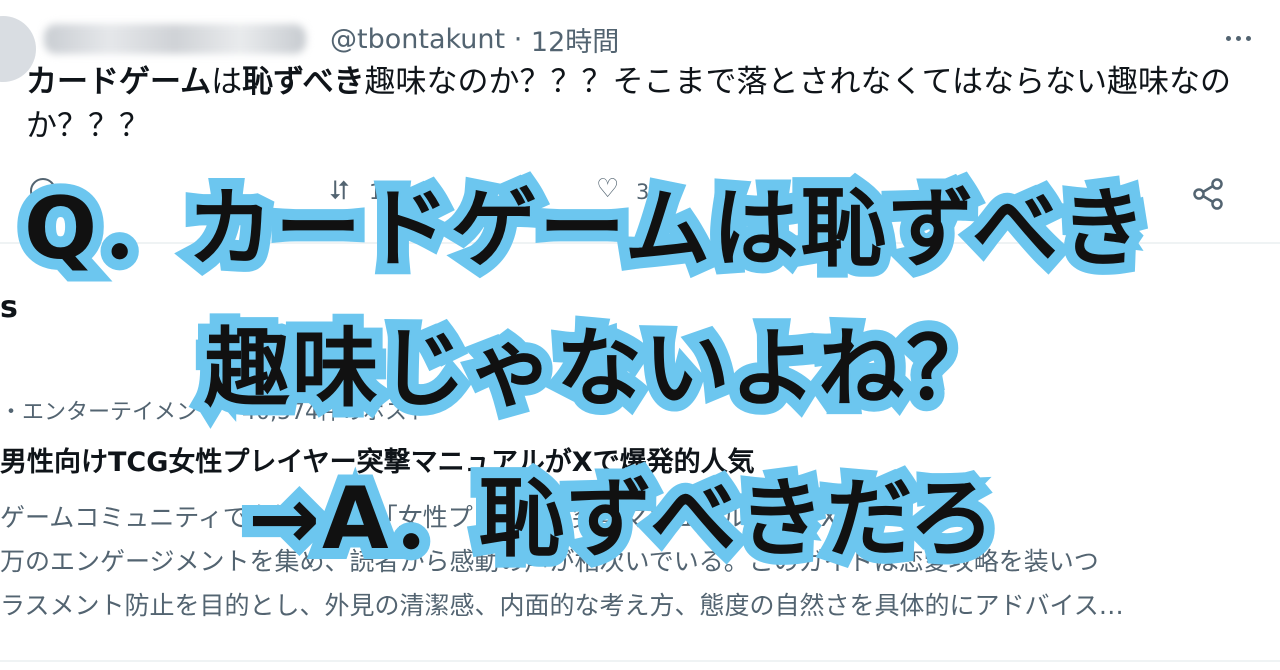 Image resolution: width=1280 pixels, height=670 pixels. I want to click on tweet-text-bold-2: 恥ずべき, so click(303, 82).